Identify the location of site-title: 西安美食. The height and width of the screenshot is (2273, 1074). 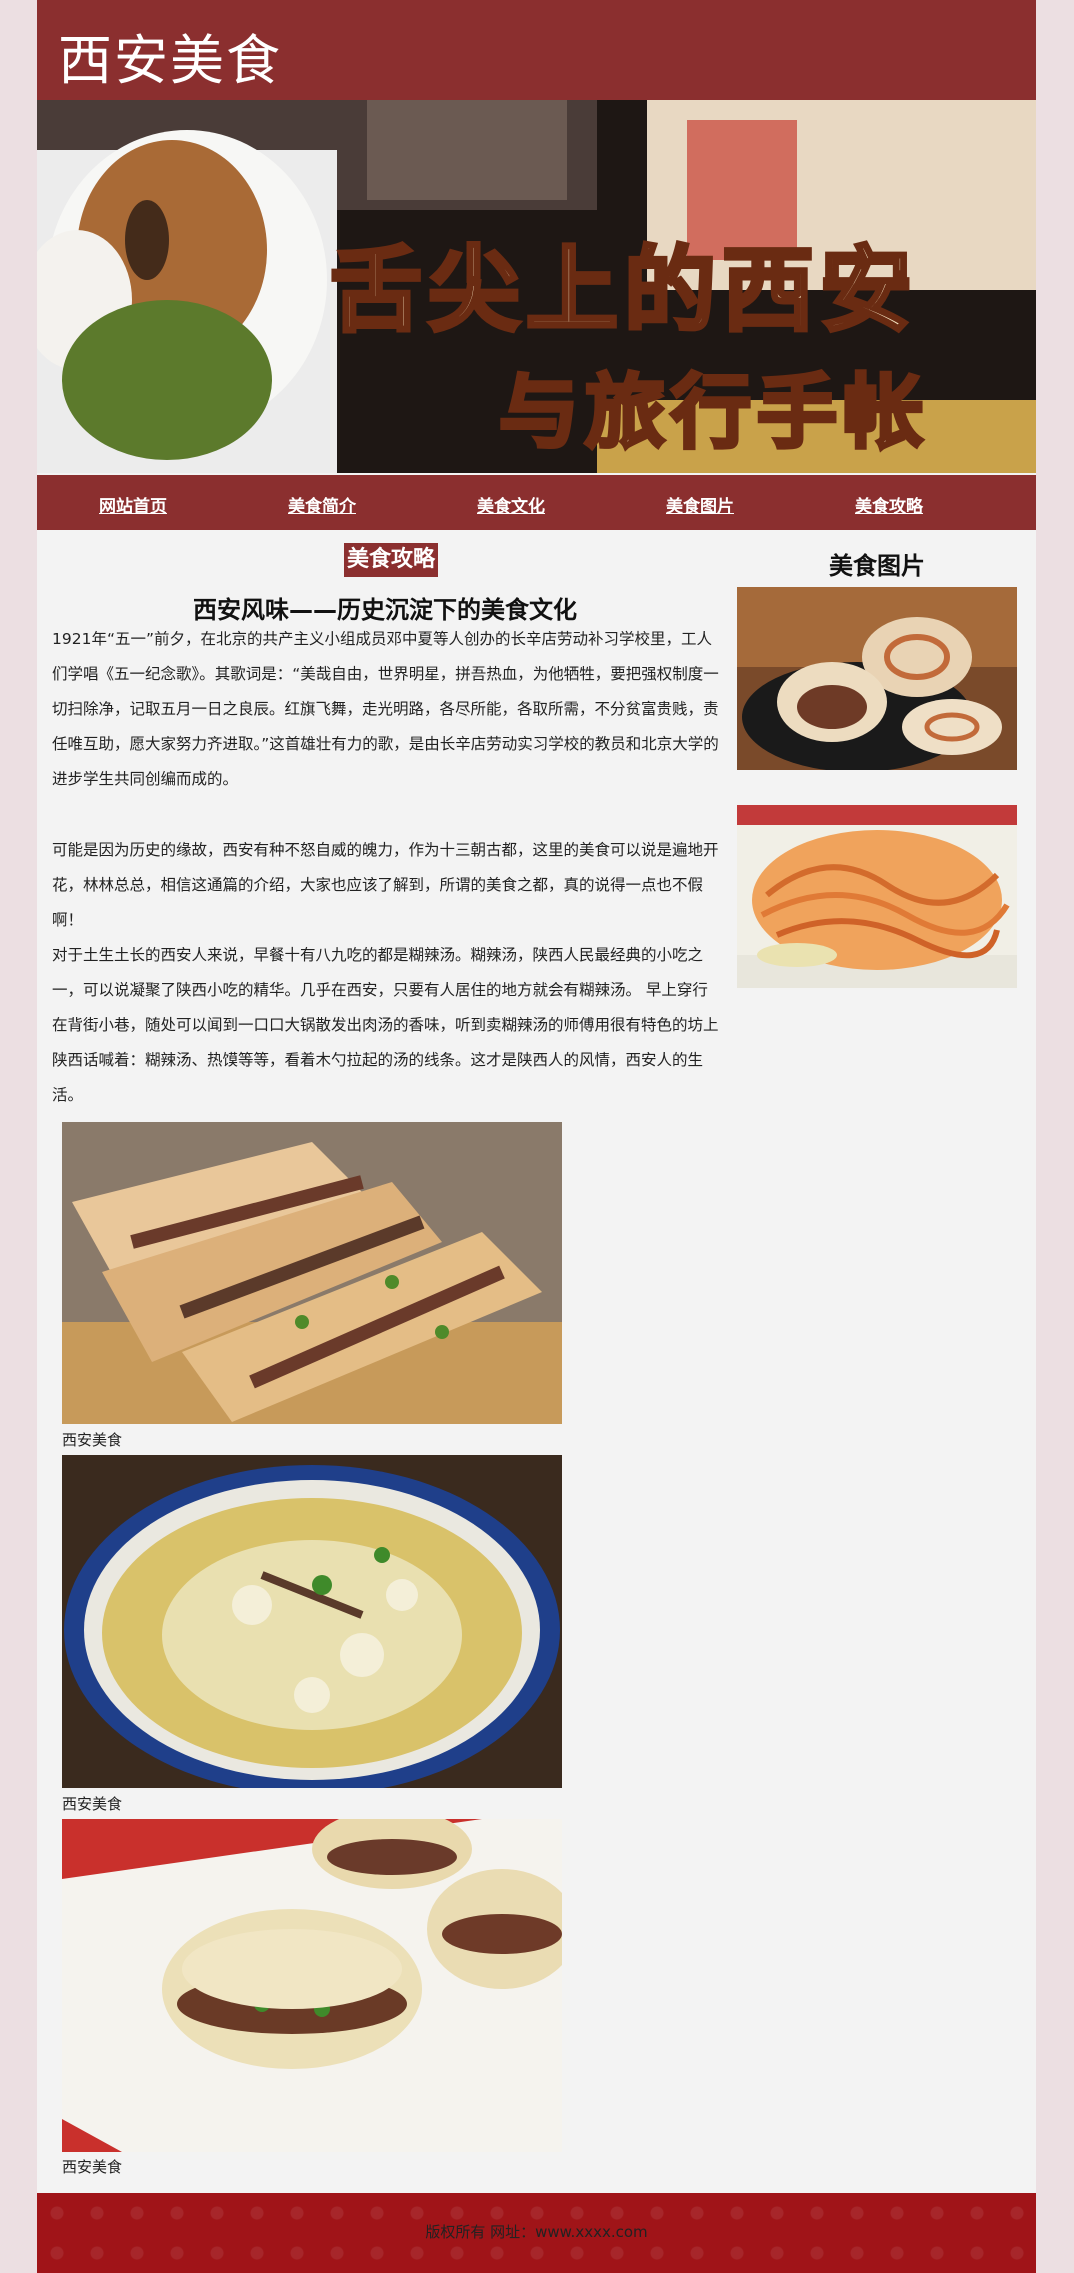
(170, 60).